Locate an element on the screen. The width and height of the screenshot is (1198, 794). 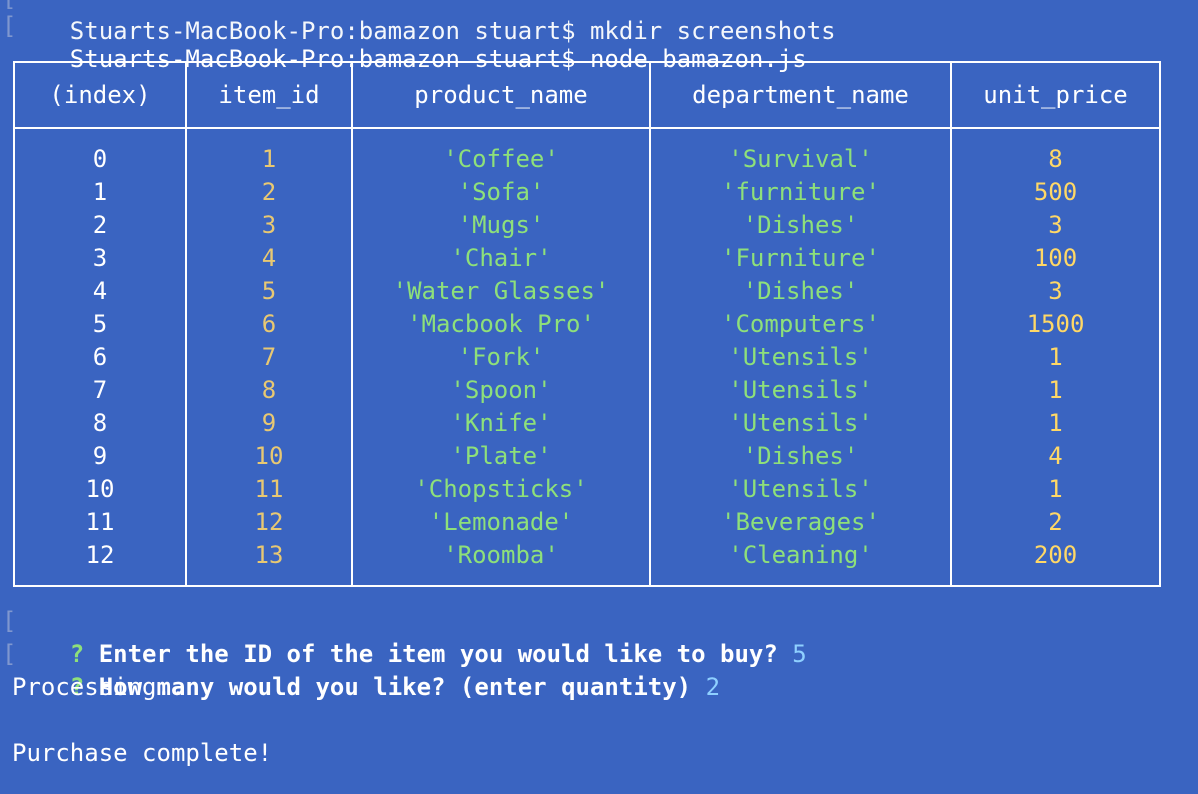
cell-index: 4 is located at coordinates (100, 291).